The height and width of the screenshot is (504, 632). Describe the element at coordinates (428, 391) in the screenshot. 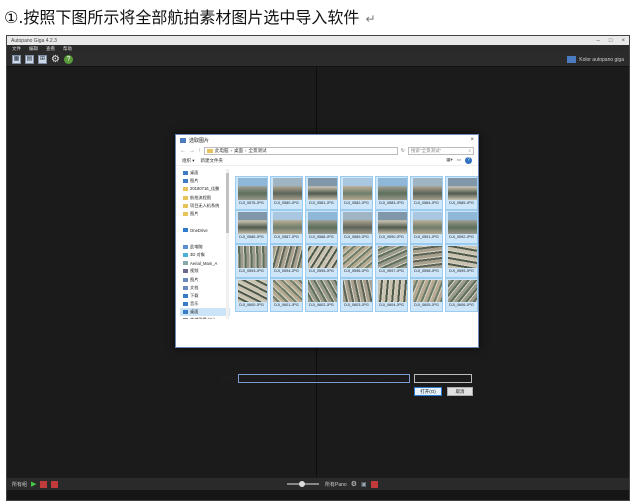

I see `open-button: 打开(O)` at that location.